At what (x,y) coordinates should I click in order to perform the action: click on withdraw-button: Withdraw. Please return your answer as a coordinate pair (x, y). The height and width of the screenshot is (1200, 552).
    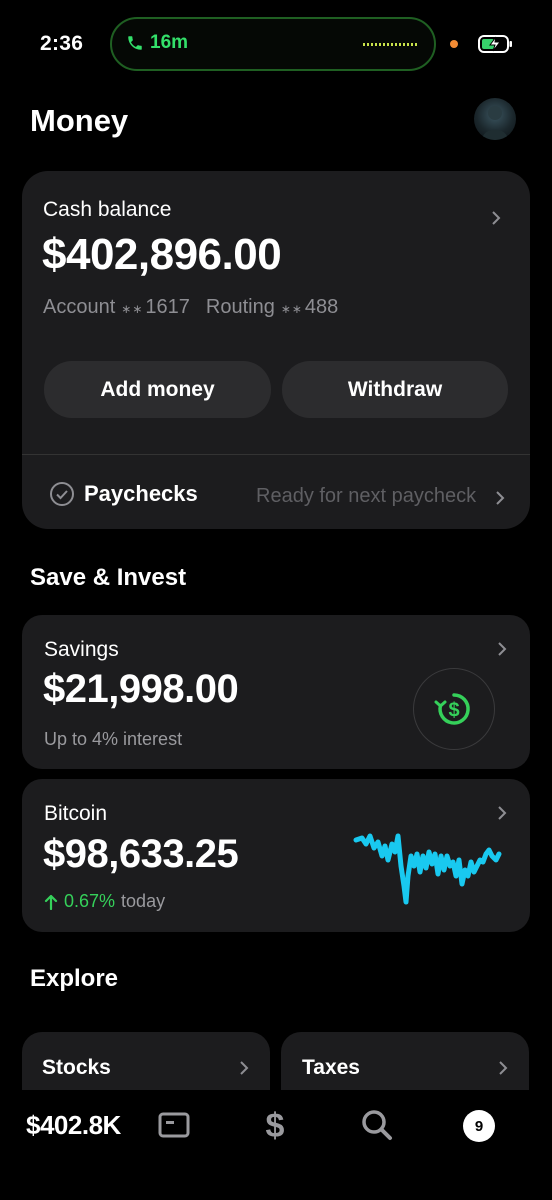
    Looking at the image, I should click on (395, 389).